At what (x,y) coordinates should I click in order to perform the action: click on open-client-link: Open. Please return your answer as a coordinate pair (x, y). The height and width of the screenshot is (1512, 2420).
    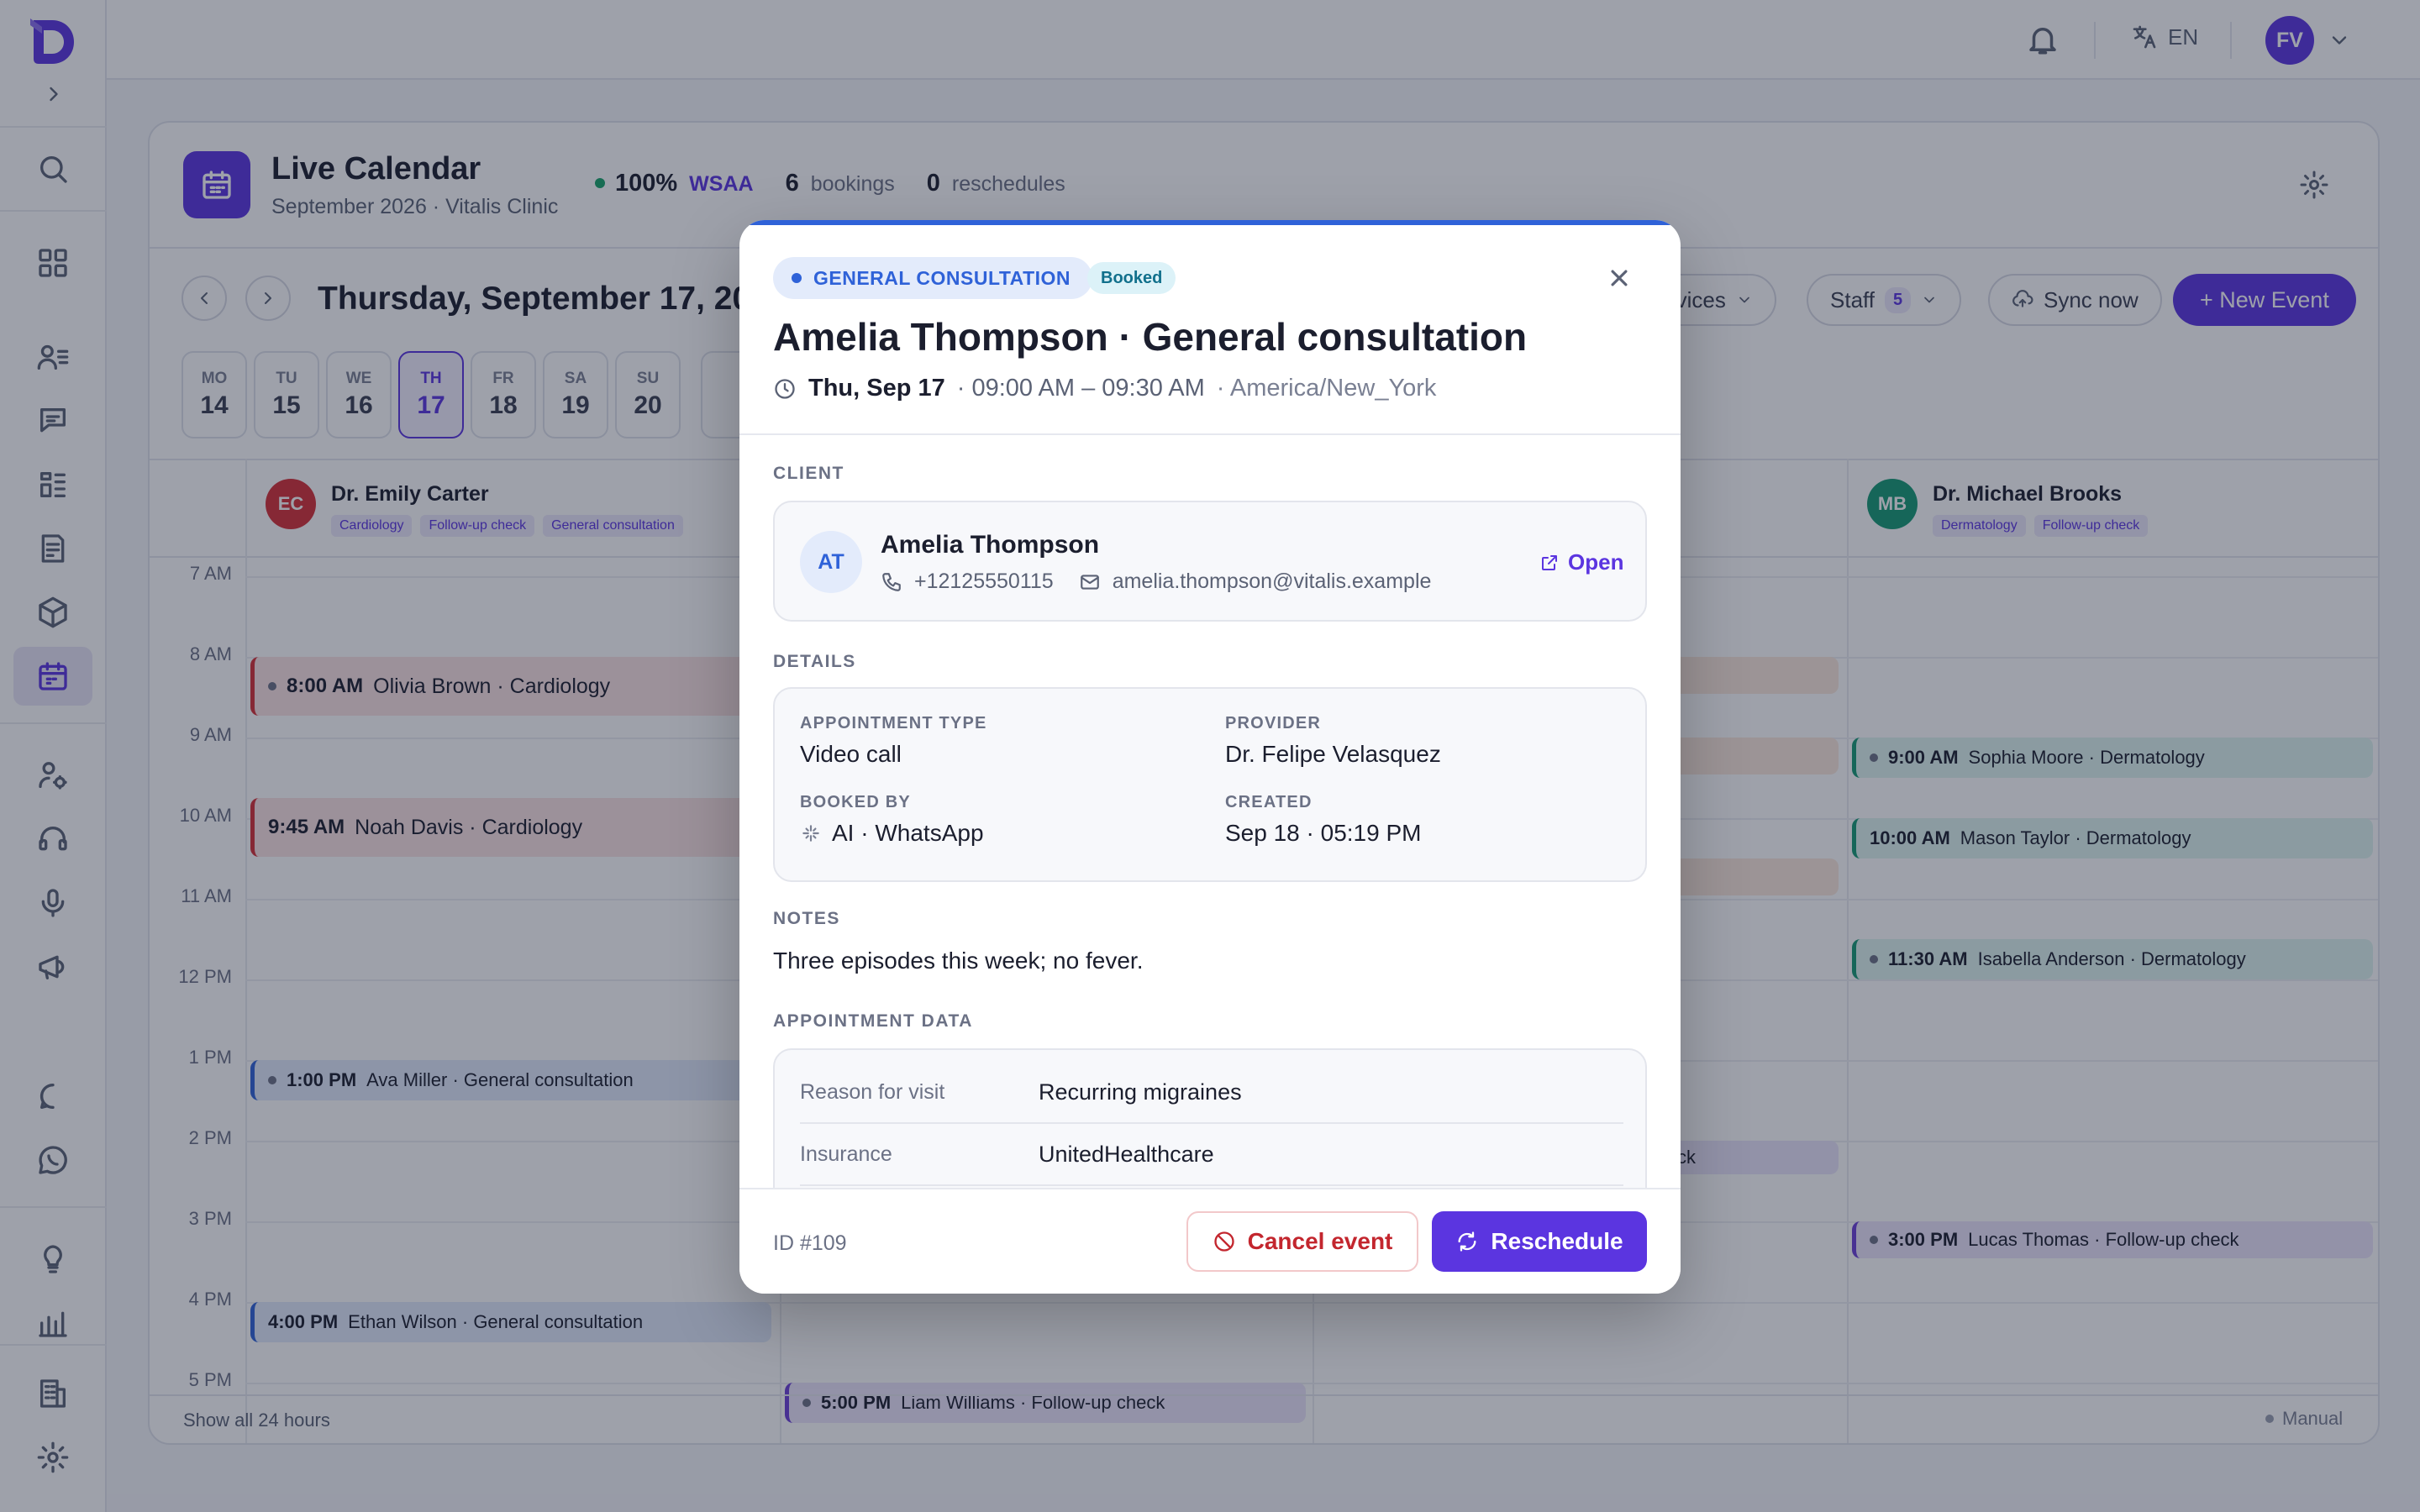
    Looking at the image, I should click on (1581, 562).